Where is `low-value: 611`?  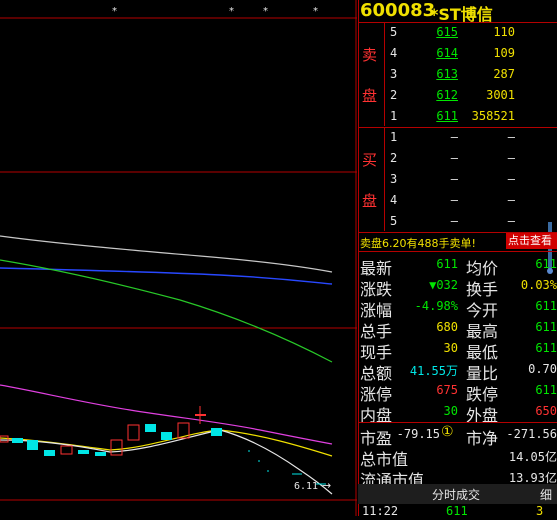 low-value: 611 is located at coordinates (546, 348).